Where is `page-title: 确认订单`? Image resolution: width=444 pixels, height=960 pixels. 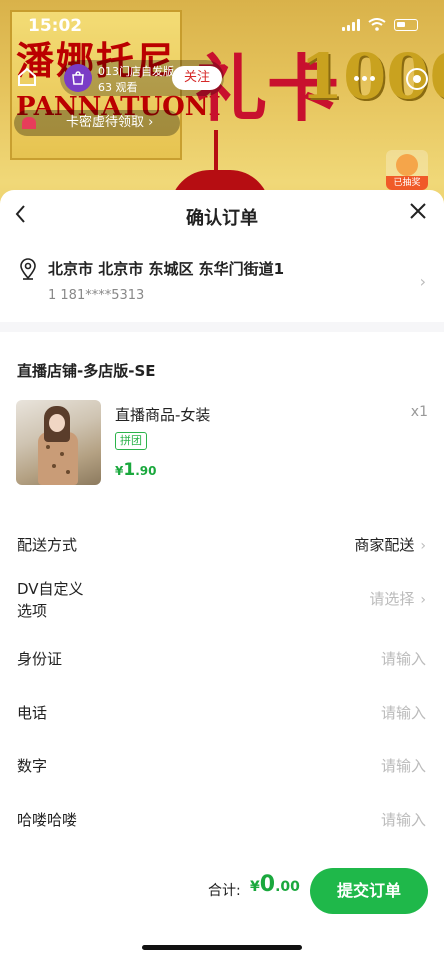
page-title: 确认订单 is located at coordinates (222, 218).